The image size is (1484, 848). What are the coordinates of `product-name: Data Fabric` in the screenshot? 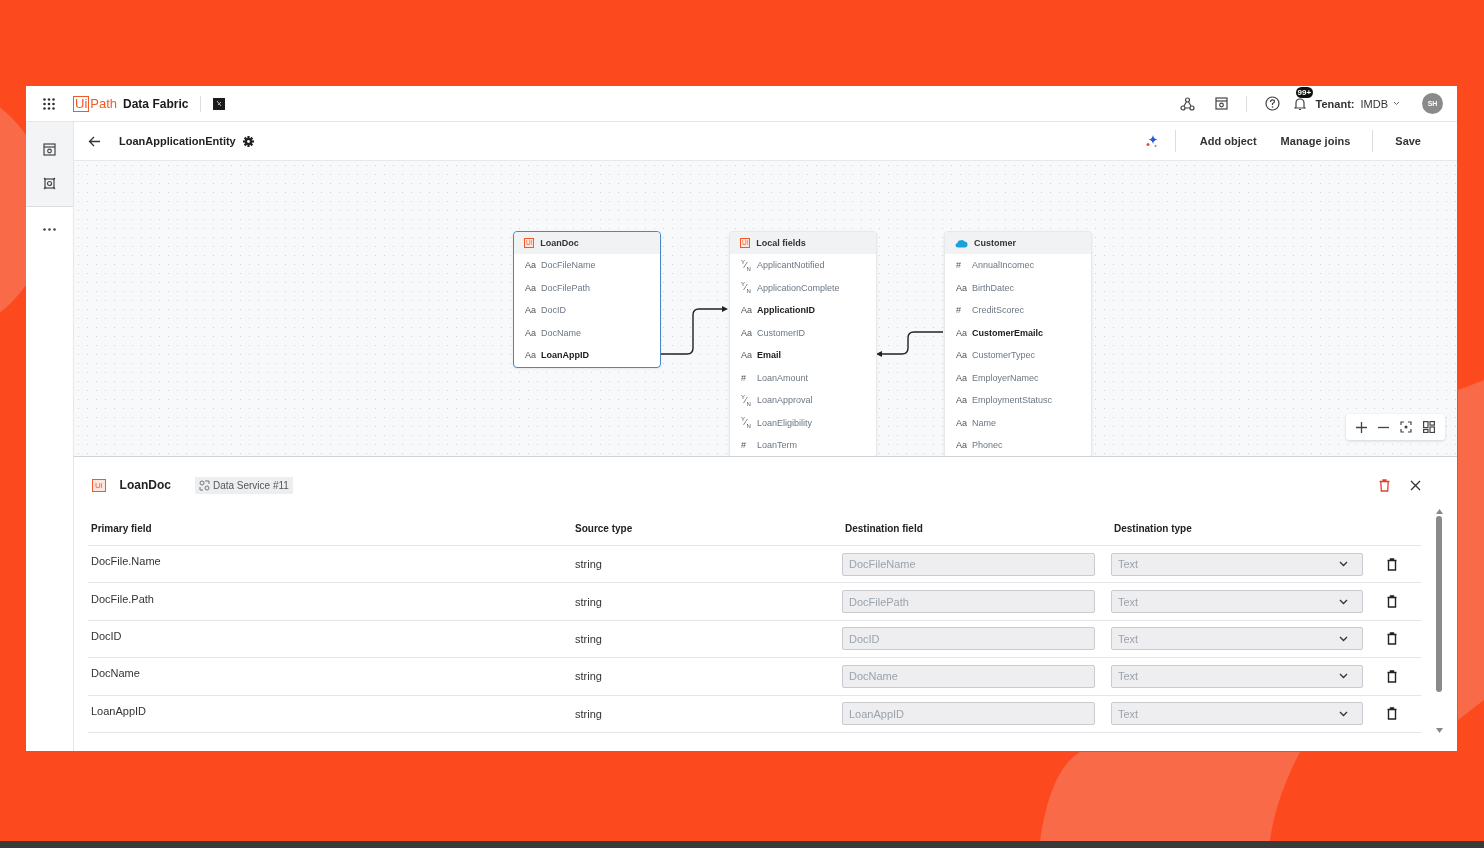 It's located at (156, 103).